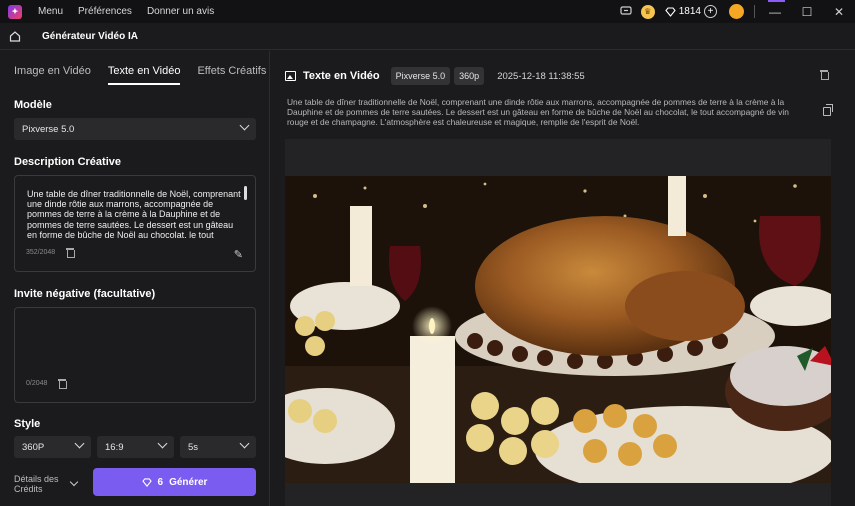  I want to click on model-value: Pixverse 5.0, so click(48, 129).